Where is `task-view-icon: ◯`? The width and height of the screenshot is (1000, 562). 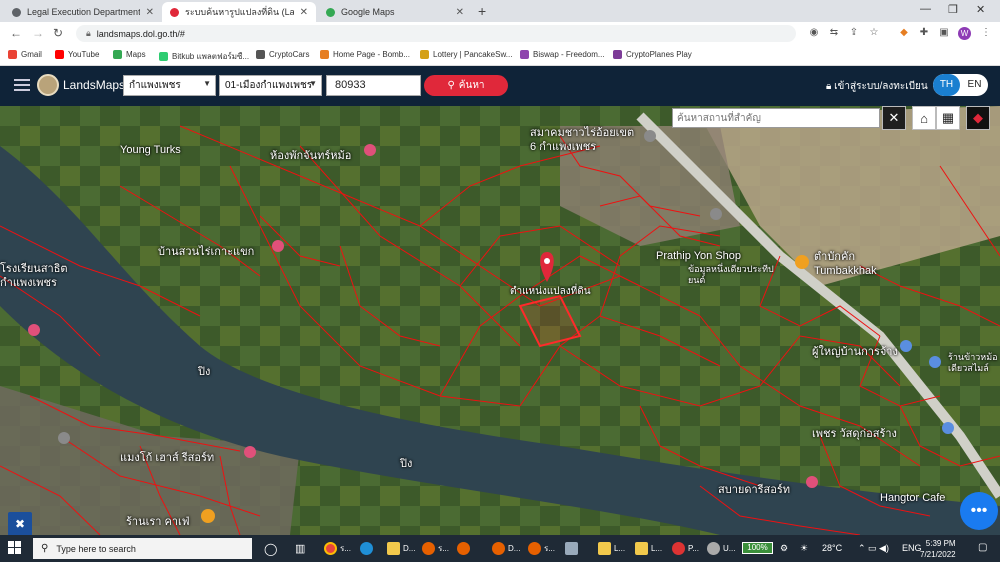
task-view-icon: ◯ is located at coordinates (270, 548).